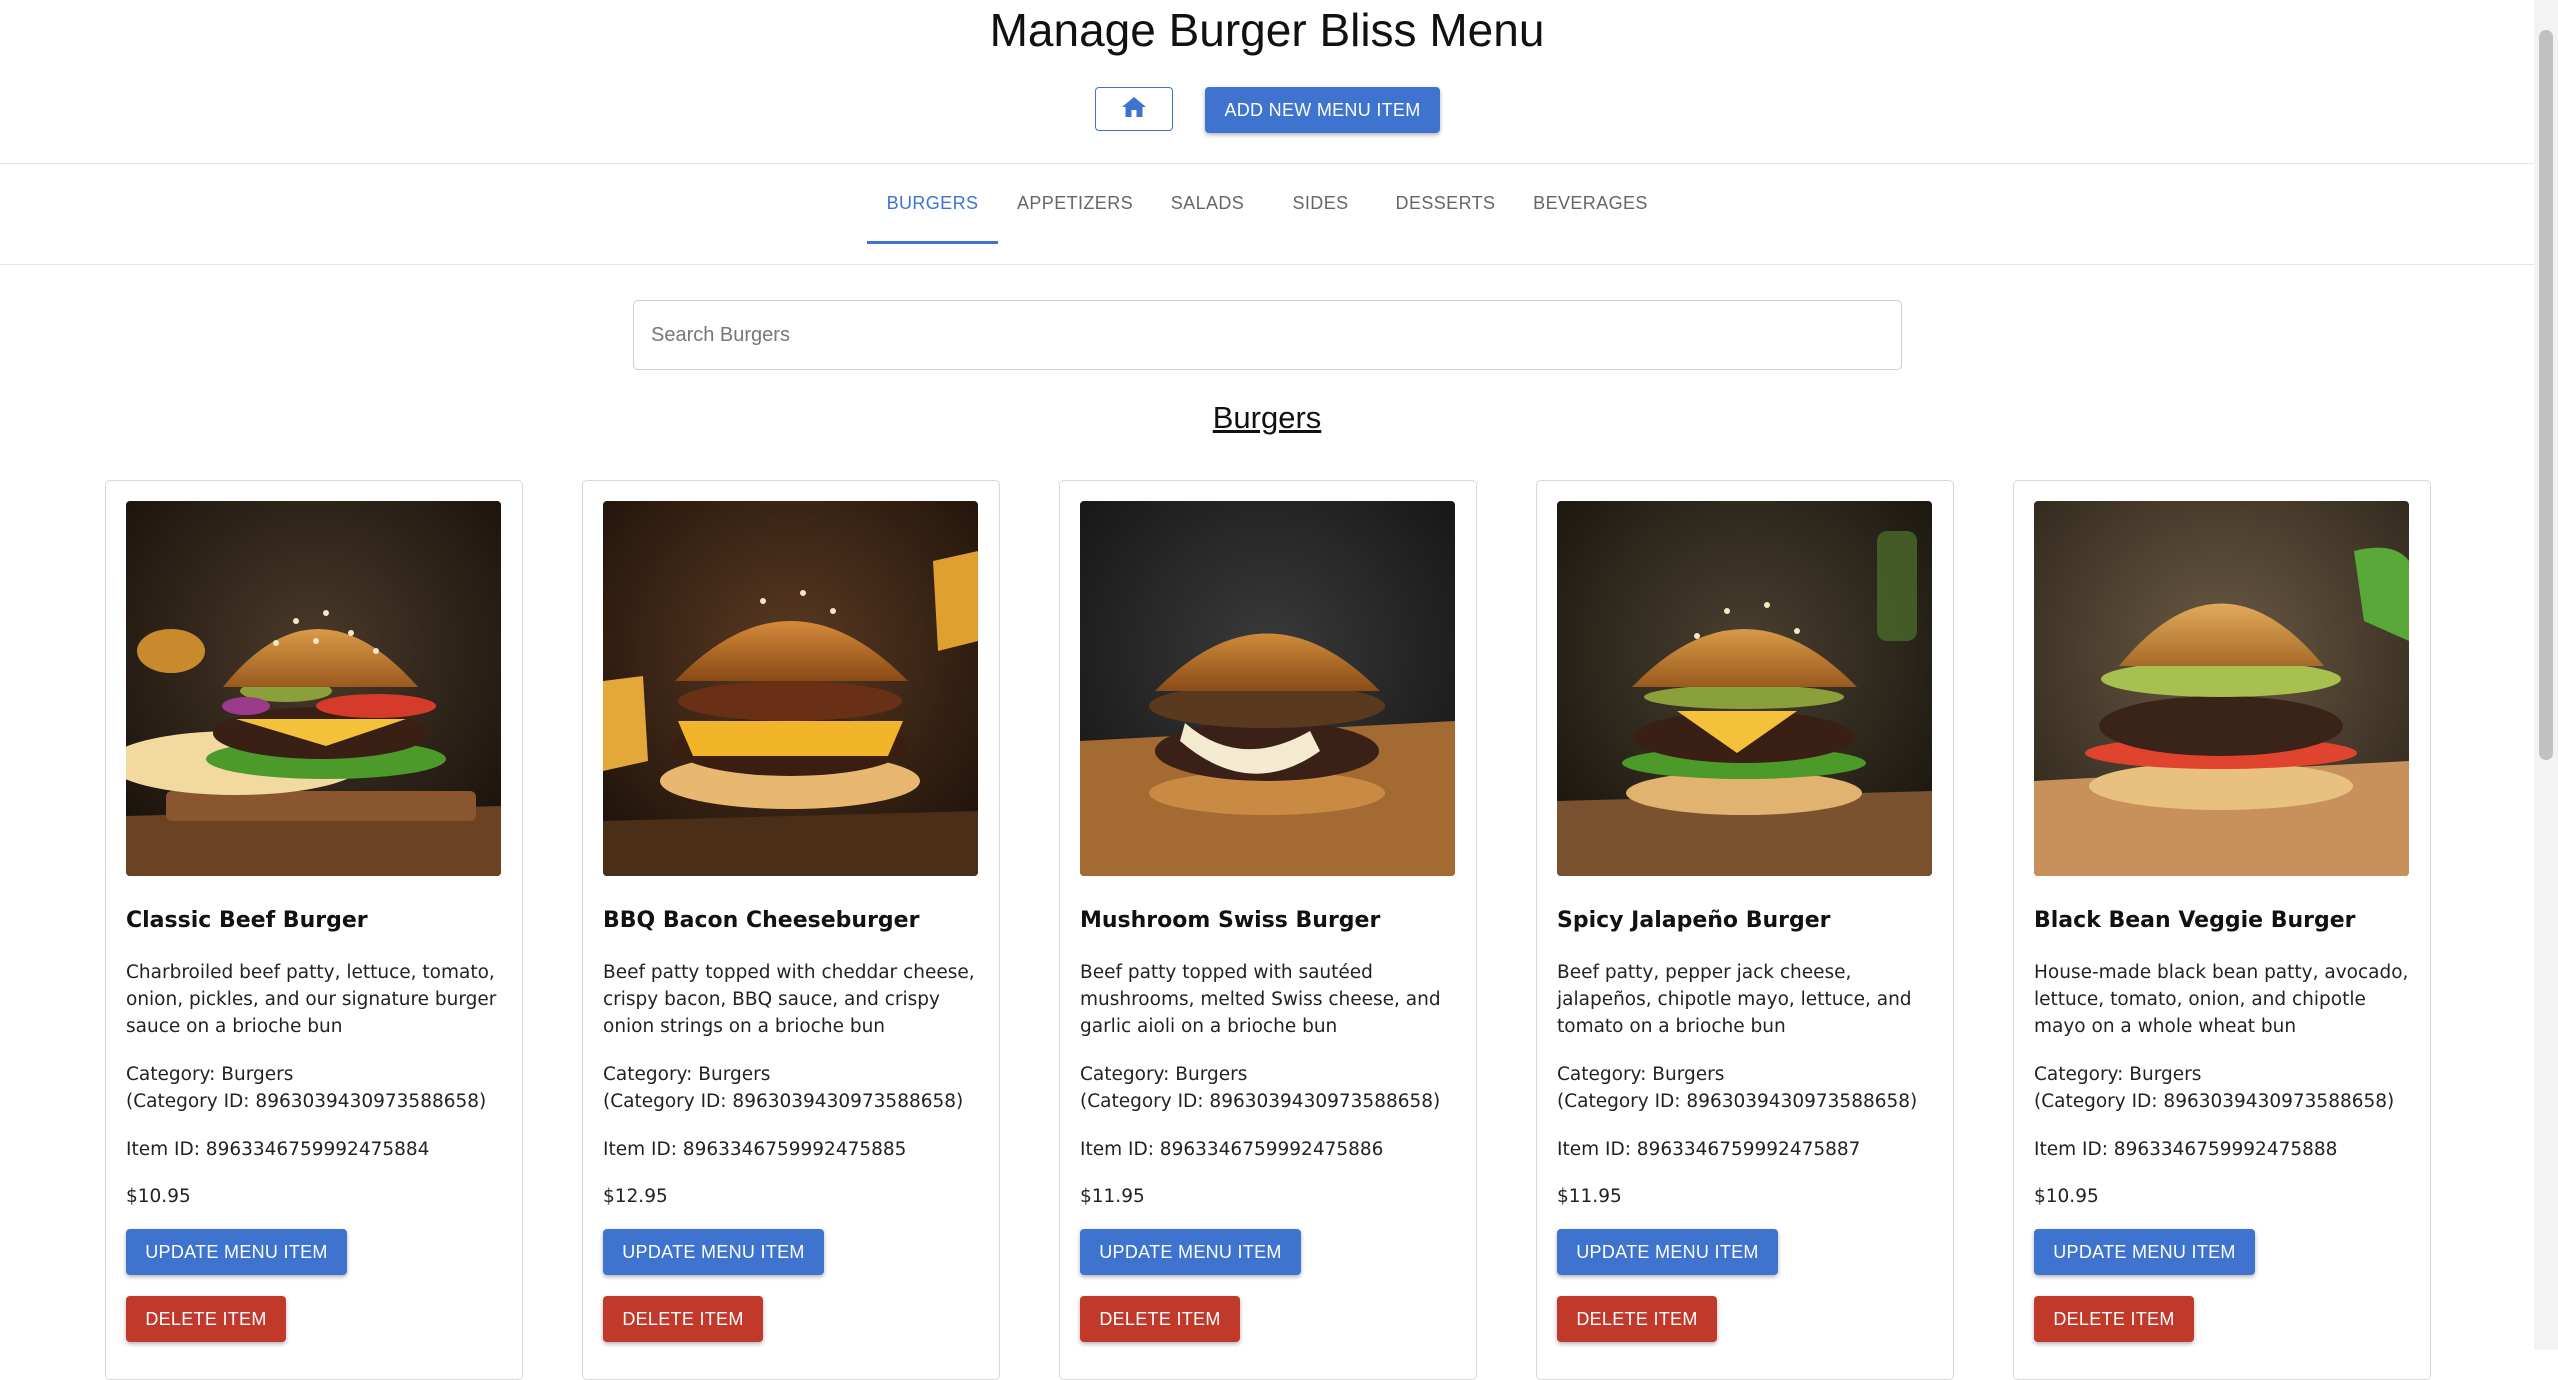 The width and height of the screenshot is (2558, 1380). Describe the element at coordinates (932, 242) in the screenshot. I see `active-tab-indicator` at that location.